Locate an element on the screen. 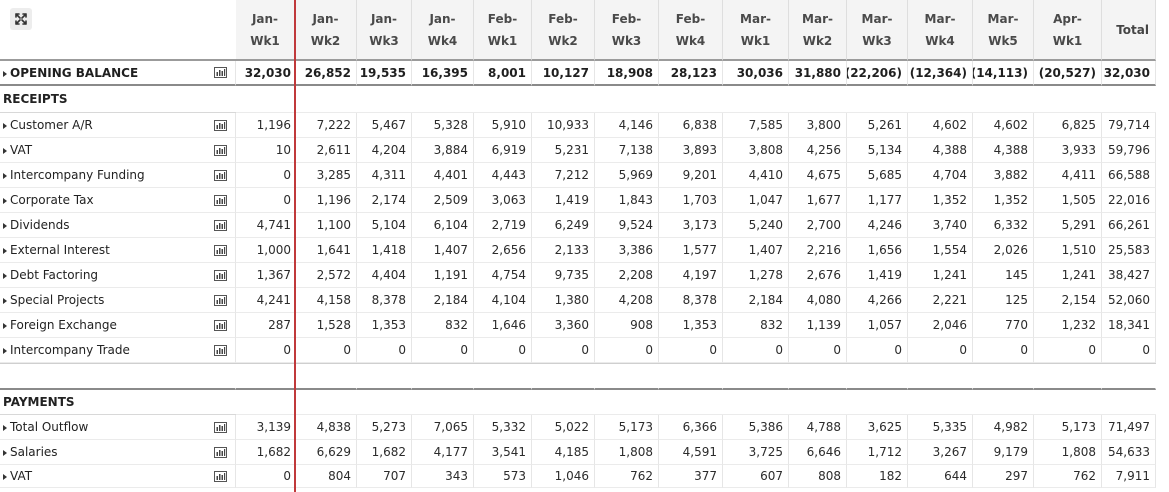 This screenshot has height=492, width=1169. value-cell: 7,138 is located at coordinates (627, 150).